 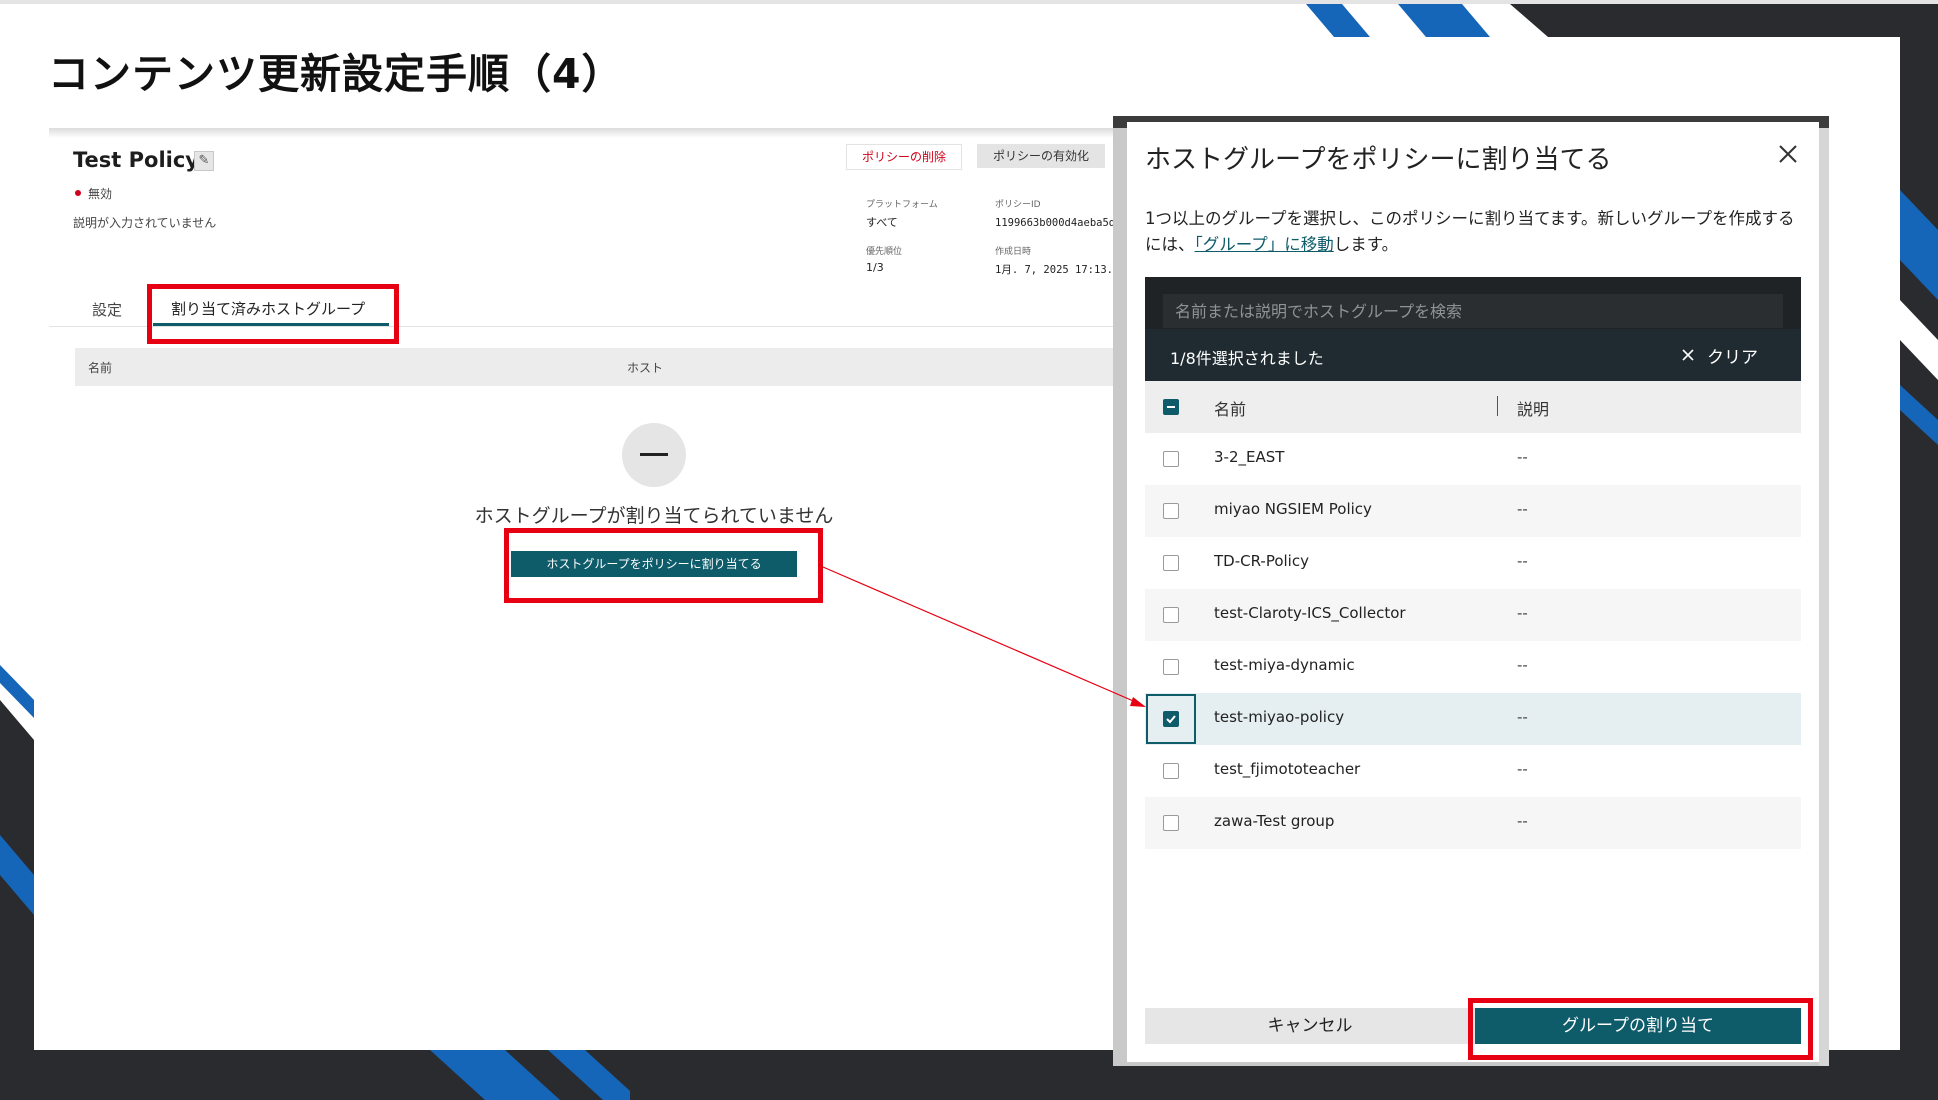 I want to click on list-item: test-Claroty-ICS_Collector --, so click(x=1473, y=615).